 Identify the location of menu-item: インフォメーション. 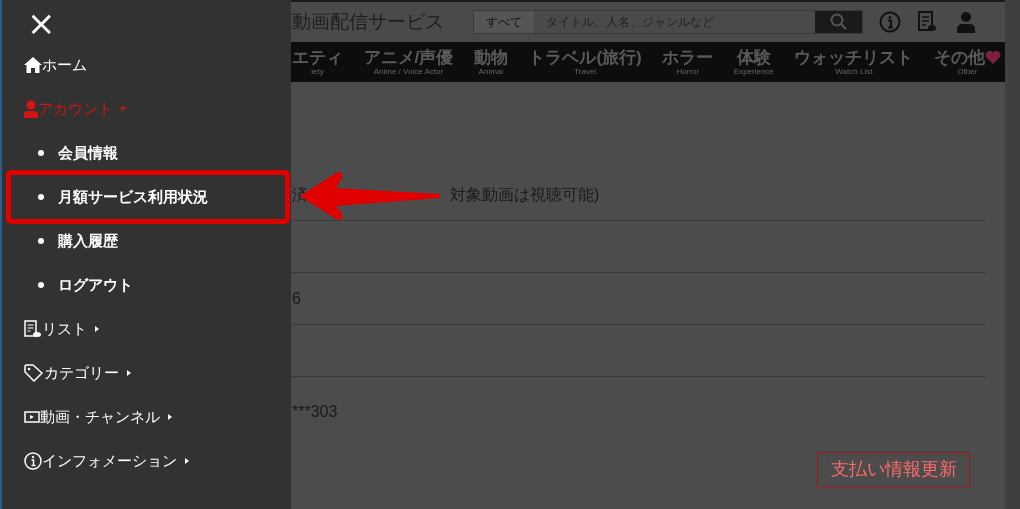
(157, 461).